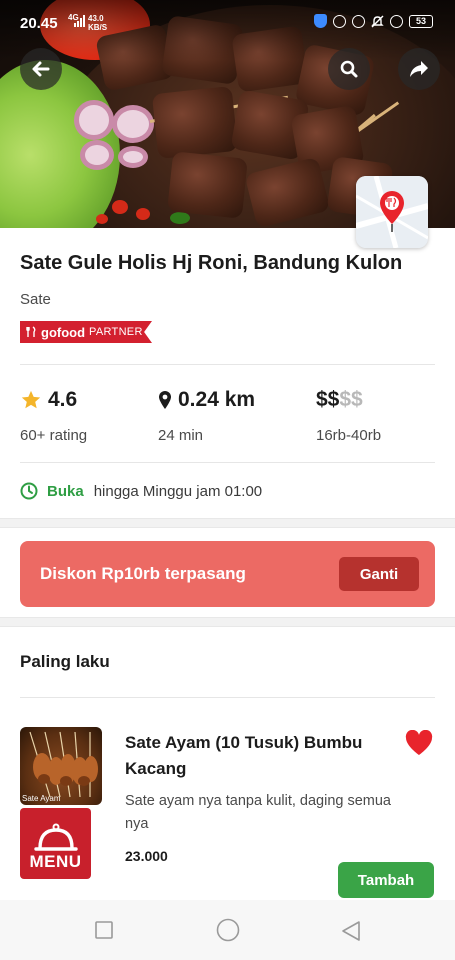 The image size is (455, 960). Describe the element at coordinates (165, 400) in the screenshot. I see `location-pin-icon` at that location.